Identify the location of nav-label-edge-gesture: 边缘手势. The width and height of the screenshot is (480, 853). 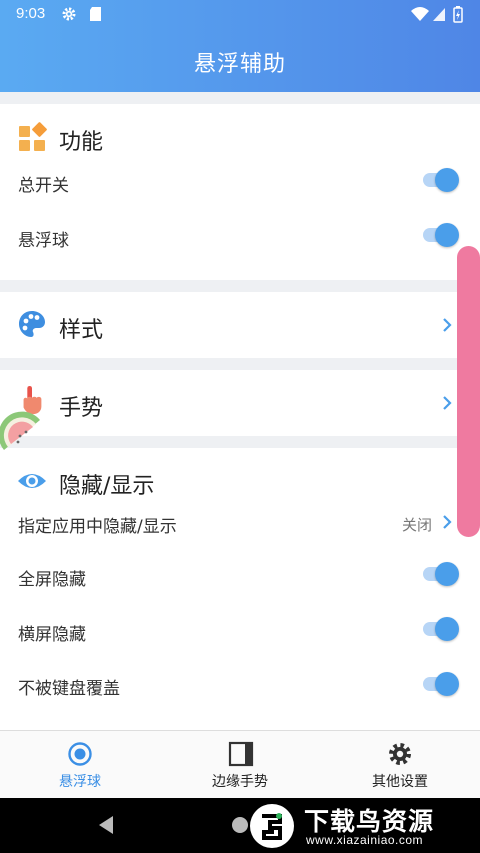
(240, 782).